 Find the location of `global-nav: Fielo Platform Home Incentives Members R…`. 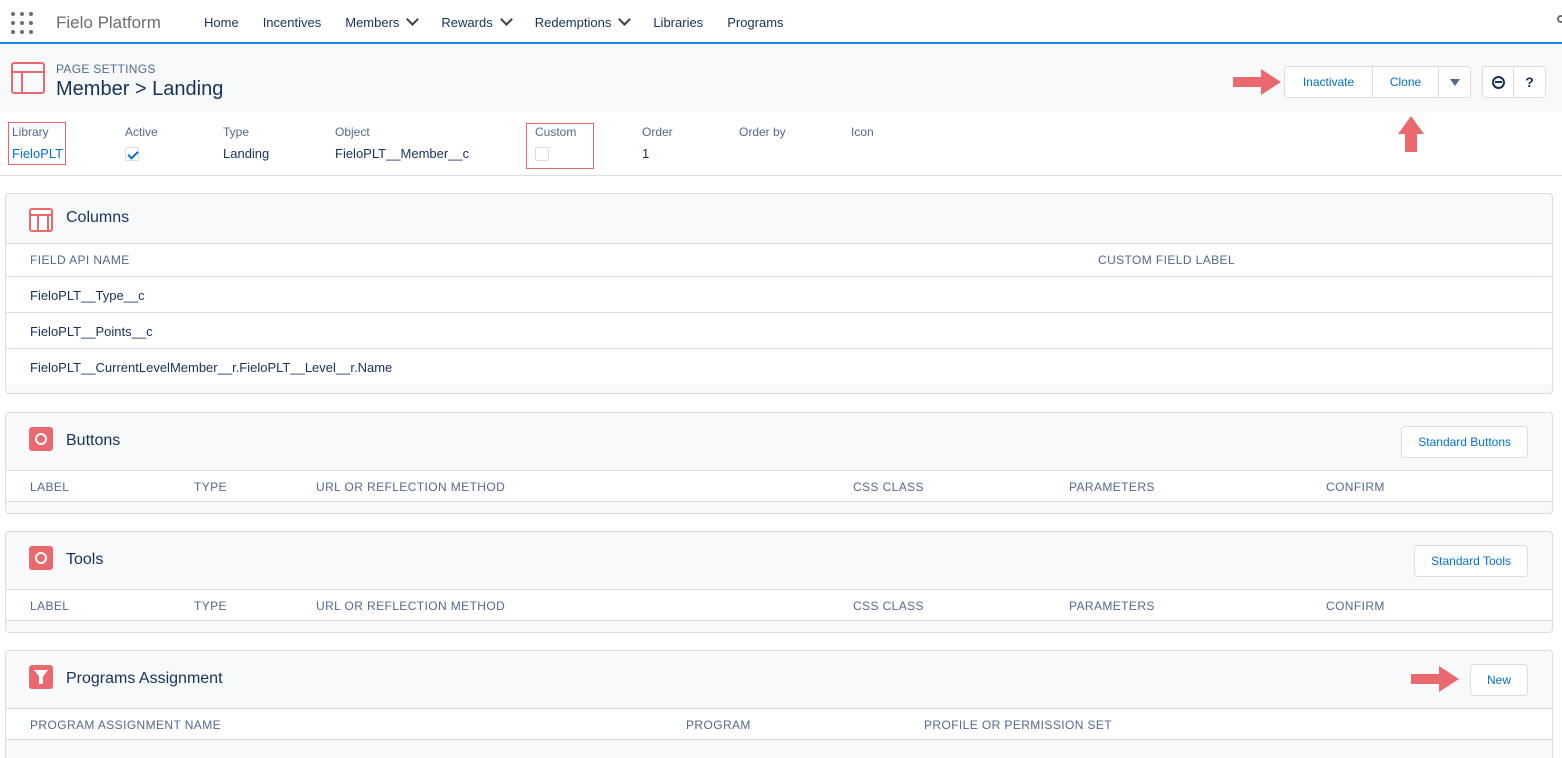

global-nav: Fielo Platform Home Incentives Members R… is located at coordinates (781, 22).